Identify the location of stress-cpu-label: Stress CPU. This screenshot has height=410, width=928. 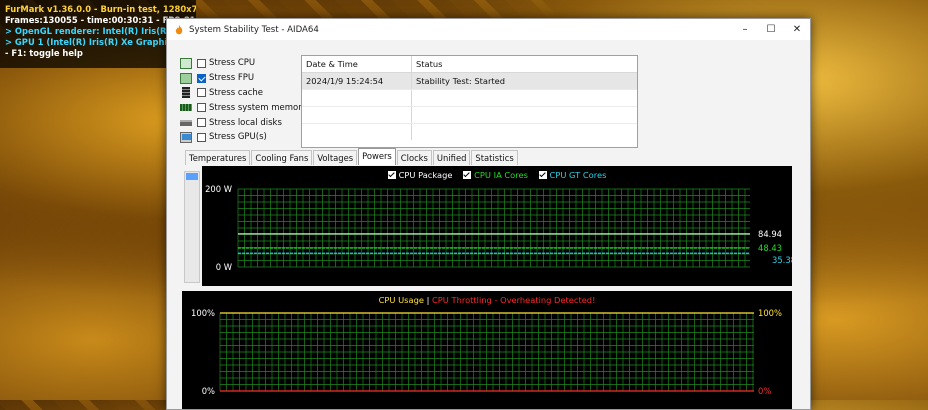
(232, 63).